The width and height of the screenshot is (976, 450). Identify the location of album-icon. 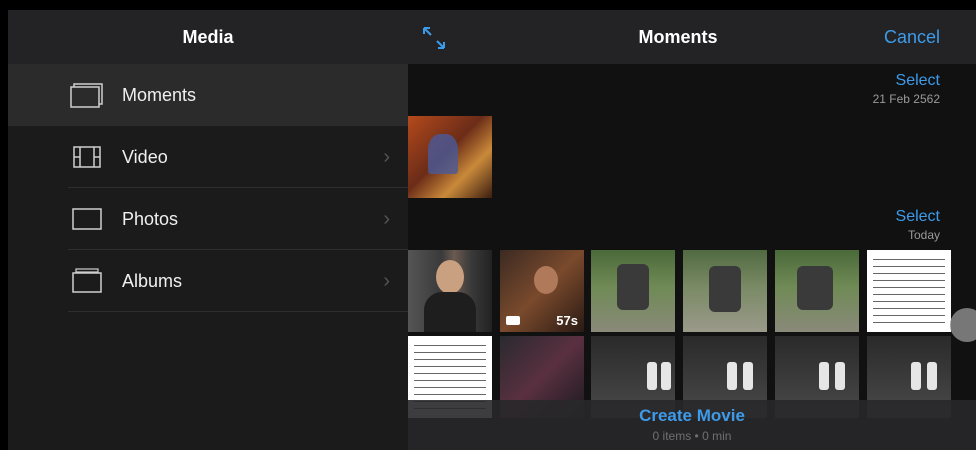
(87, 281).